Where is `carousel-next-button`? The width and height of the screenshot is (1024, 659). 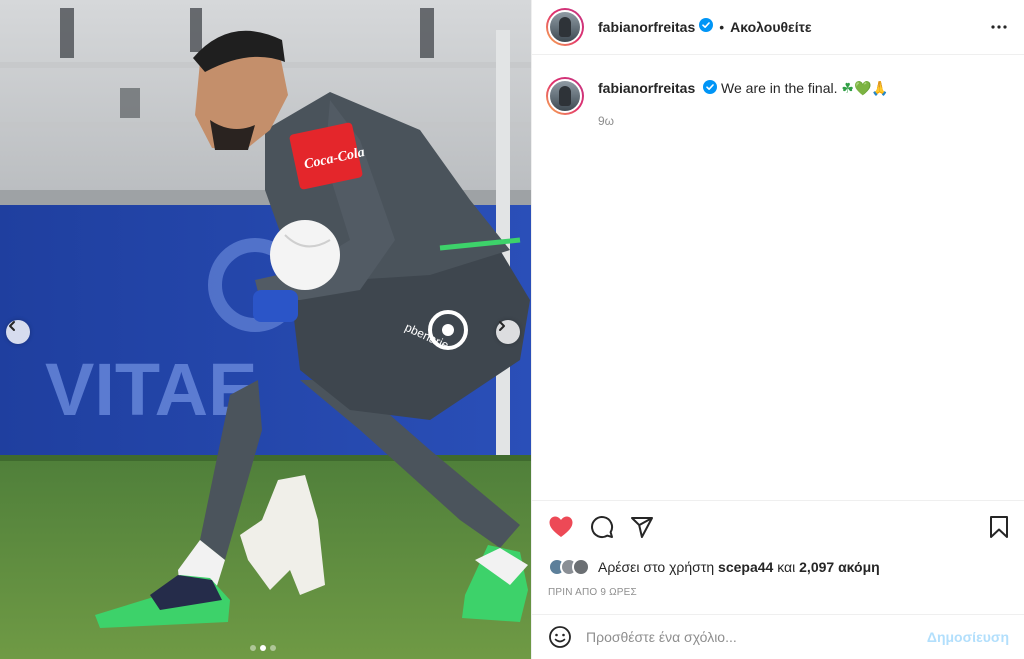 carousel-next-button is located at coordinates (508, 332).